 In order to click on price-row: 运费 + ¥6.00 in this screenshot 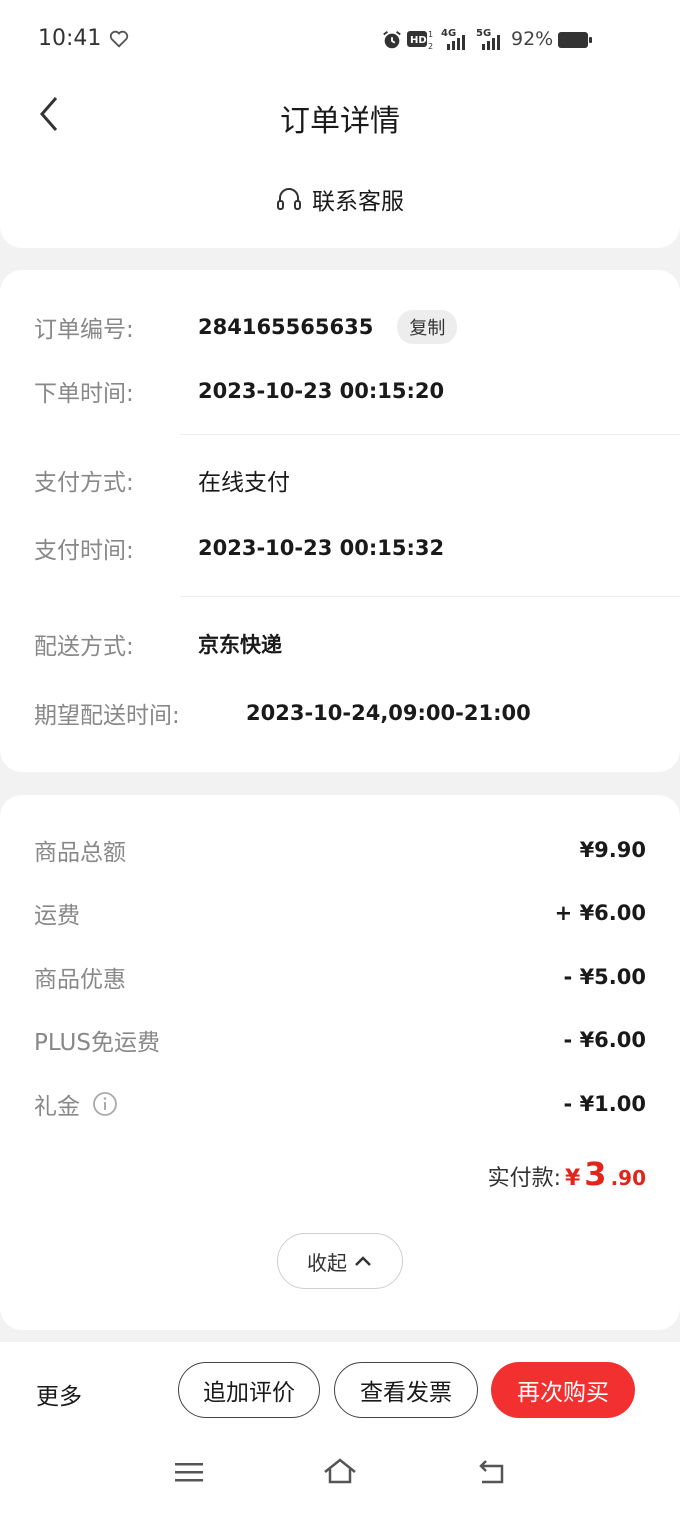, I will do `click(340, 913)`.